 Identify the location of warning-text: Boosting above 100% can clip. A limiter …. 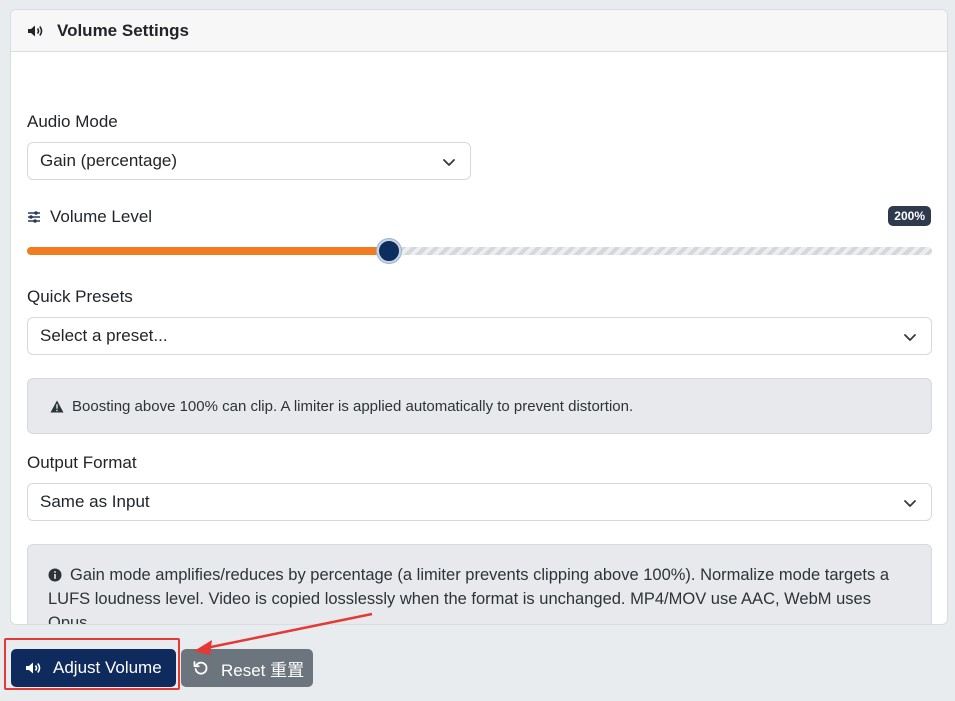
(353, 406).